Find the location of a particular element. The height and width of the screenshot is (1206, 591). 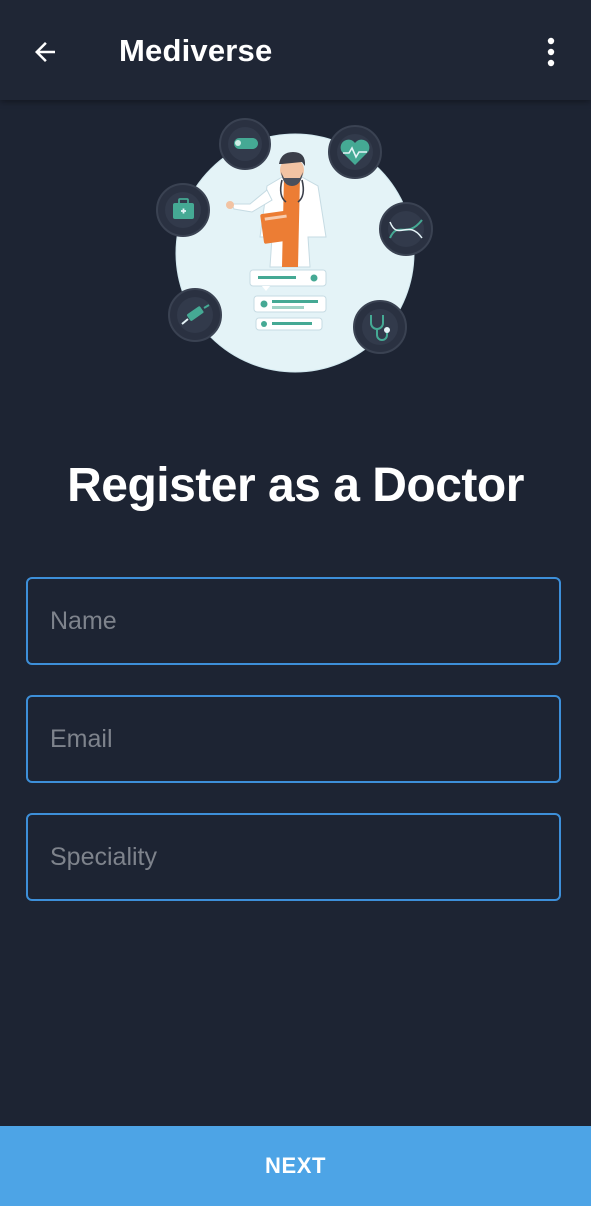

speciality-input is located at coordinates (293, 857).